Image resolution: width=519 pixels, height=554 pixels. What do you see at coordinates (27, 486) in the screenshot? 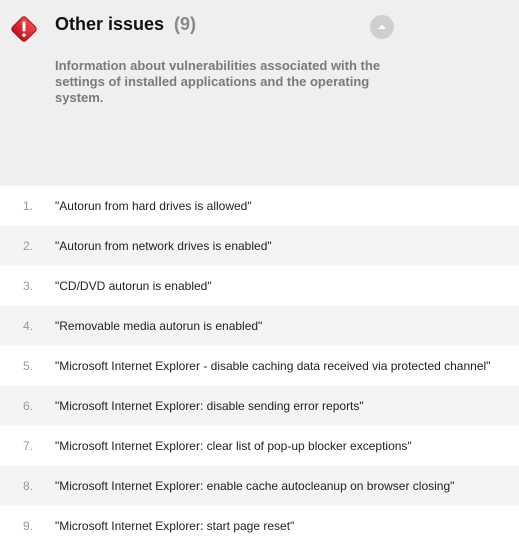
I see `issue-number: 8.` at bounding box center [27, 486].